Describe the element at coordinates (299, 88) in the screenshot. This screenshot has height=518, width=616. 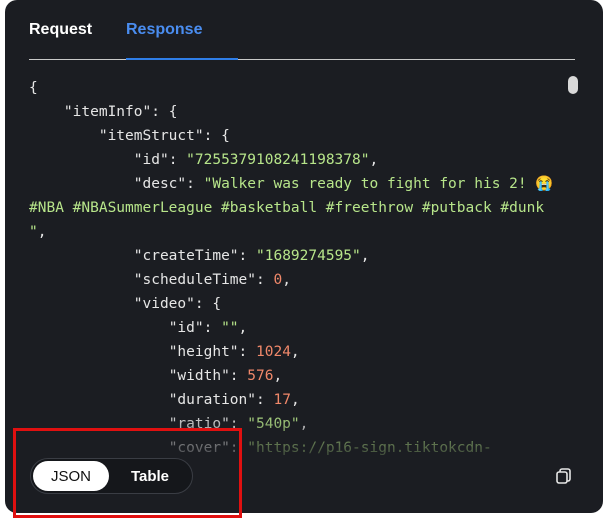
I see `code-line: {` at that location.